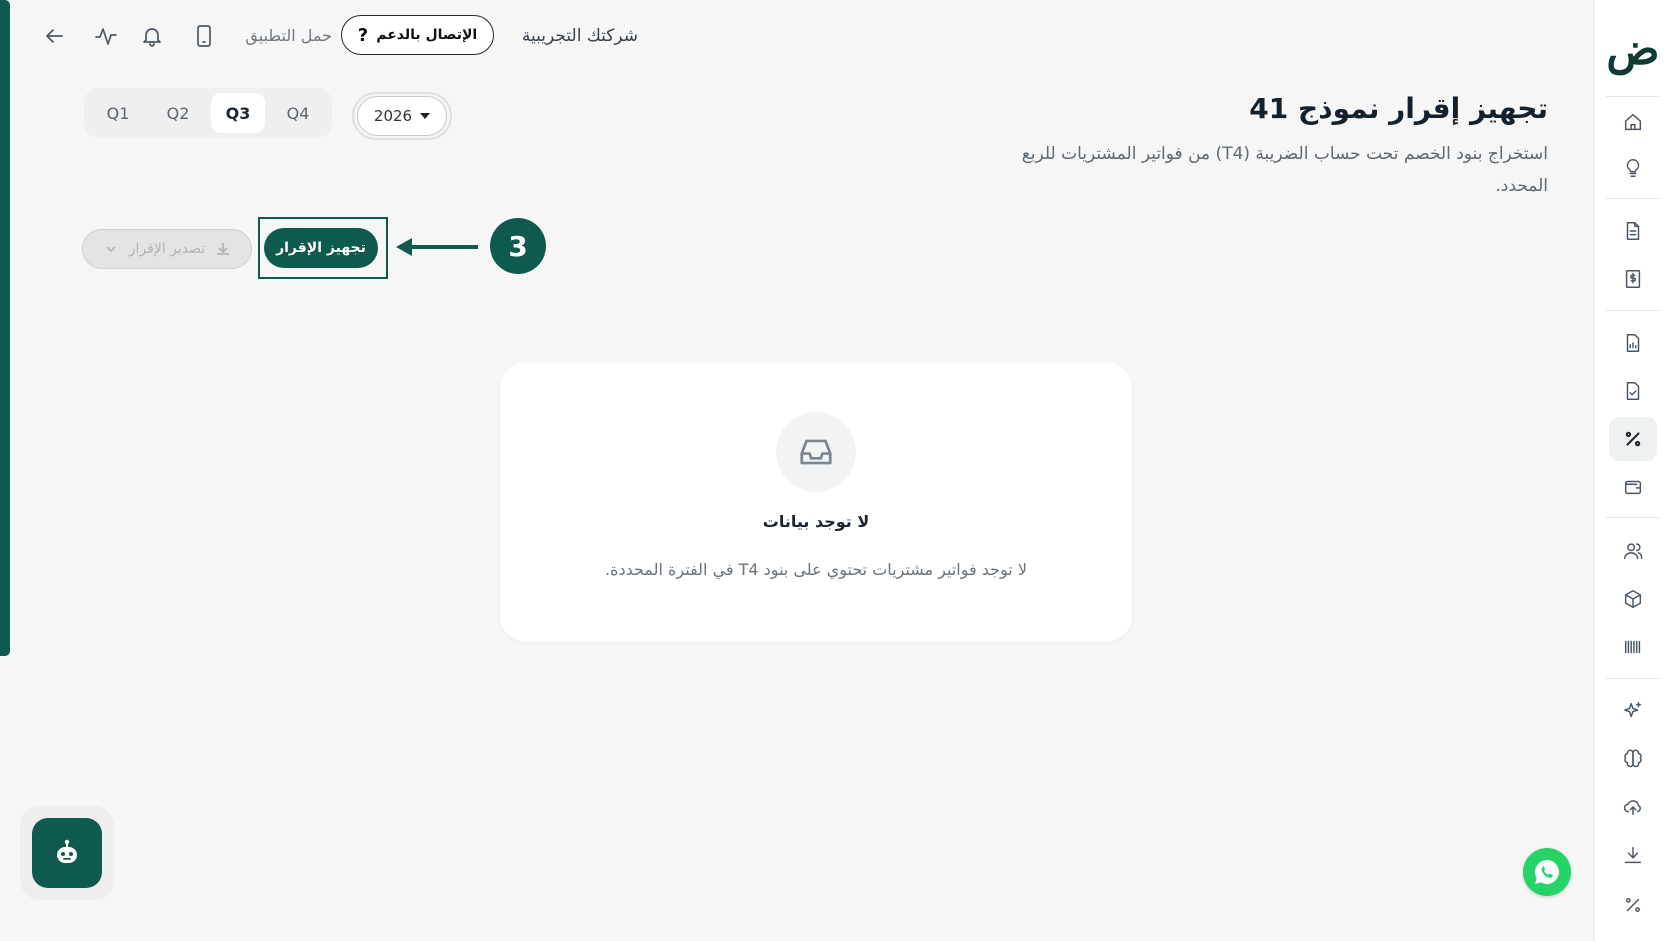  Describe the element at coordinates (54, 36) in the screenshot. I see `back-arrow-icon` at that location.